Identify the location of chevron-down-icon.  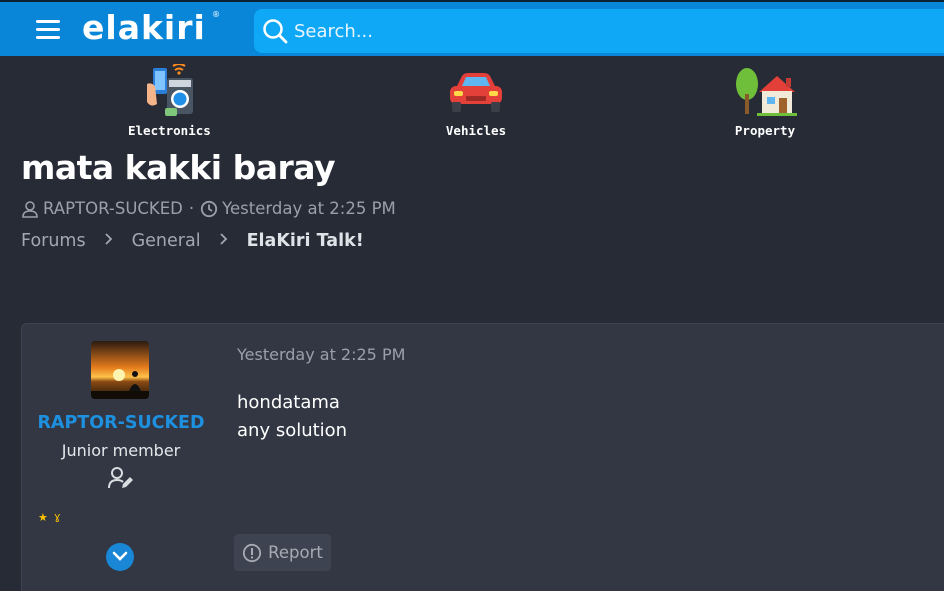
(120, 556).